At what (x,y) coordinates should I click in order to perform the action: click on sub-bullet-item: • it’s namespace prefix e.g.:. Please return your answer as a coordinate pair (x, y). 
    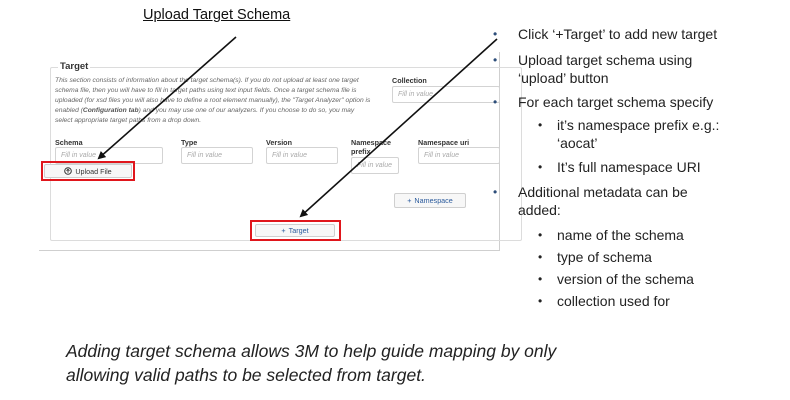
    Looking at the image, I should click on (629, 125).